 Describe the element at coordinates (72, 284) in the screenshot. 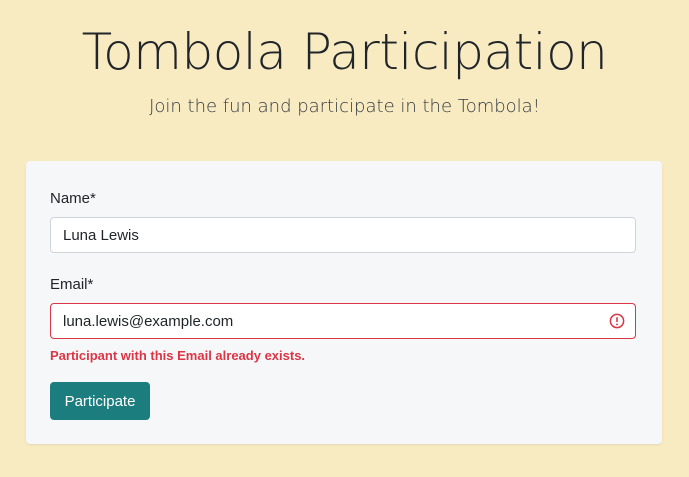

I see `email-label: Email*` at that location.